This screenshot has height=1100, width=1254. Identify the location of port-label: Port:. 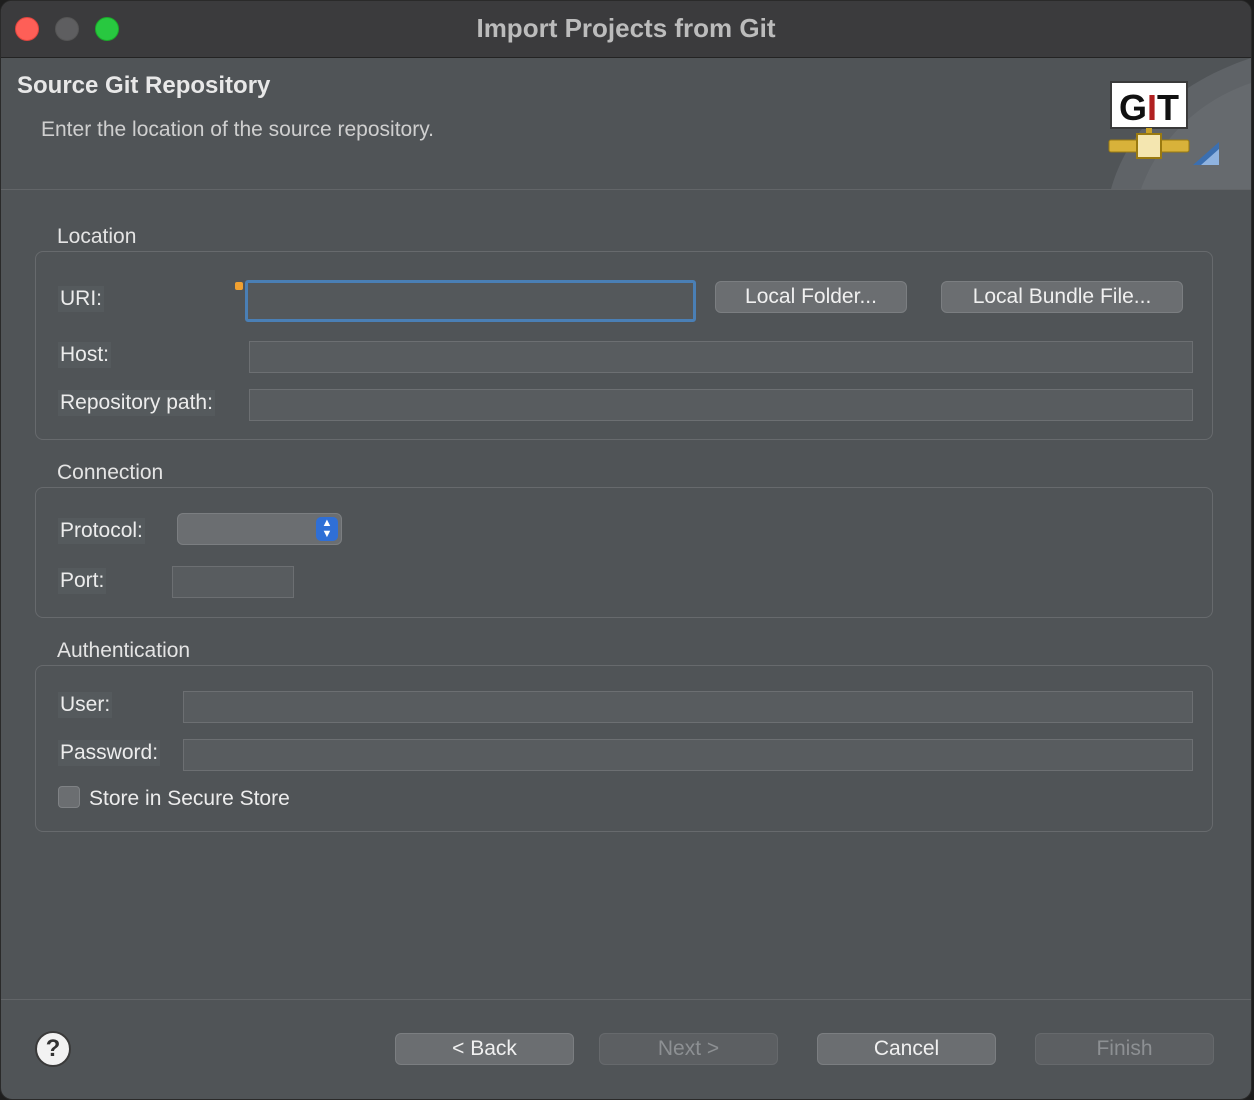
(82, 581).